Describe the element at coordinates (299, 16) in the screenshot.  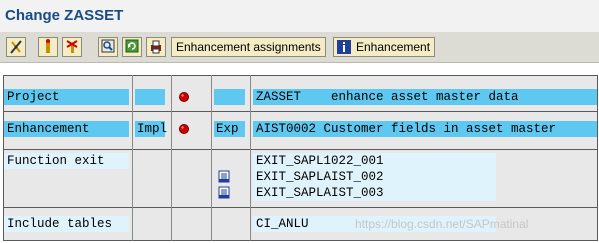
I see `title-bar: Change ZASSET` at that location.